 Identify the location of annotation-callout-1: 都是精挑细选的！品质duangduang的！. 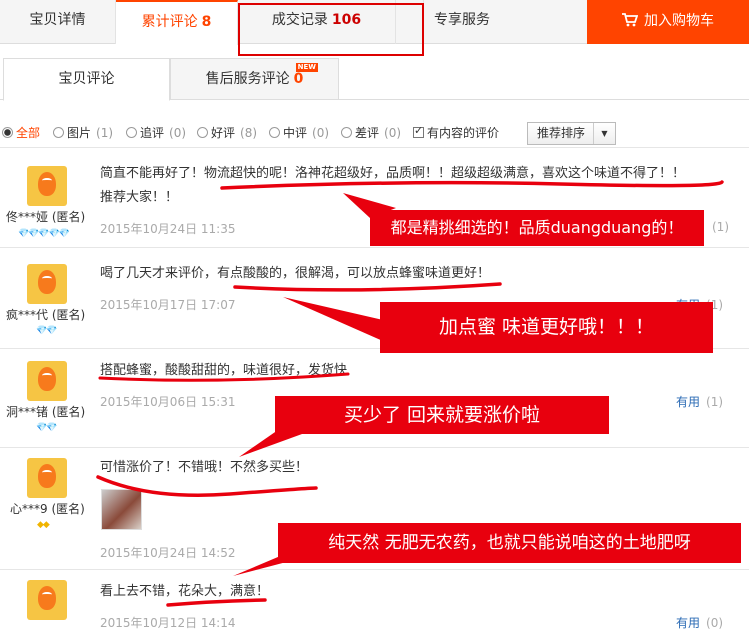
(537, 228).